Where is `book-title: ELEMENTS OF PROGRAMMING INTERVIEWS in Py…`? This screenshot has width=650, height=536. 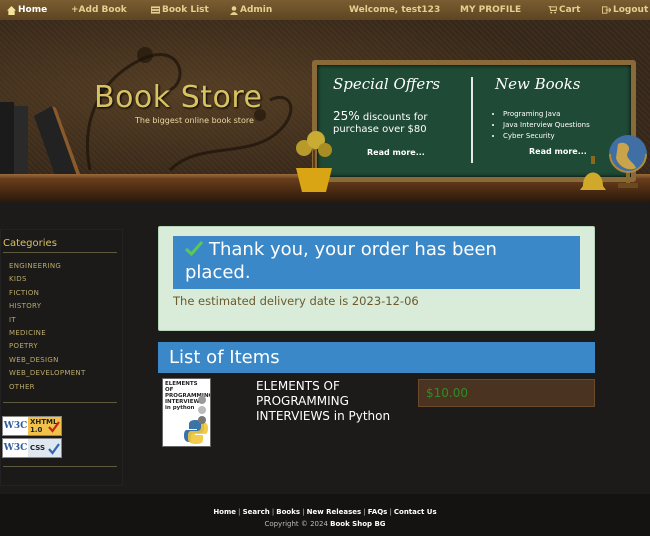
book-title: ELEMENTS OF PROGRAMMING INTERVIEWS in Py… is located at coordinates (326, 401).